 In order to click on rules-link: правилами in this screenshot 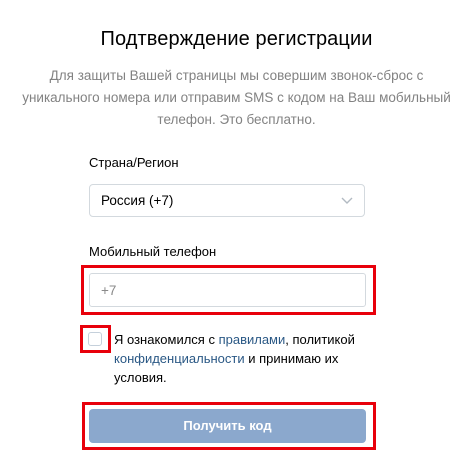, I will do `click(252, 339)`.